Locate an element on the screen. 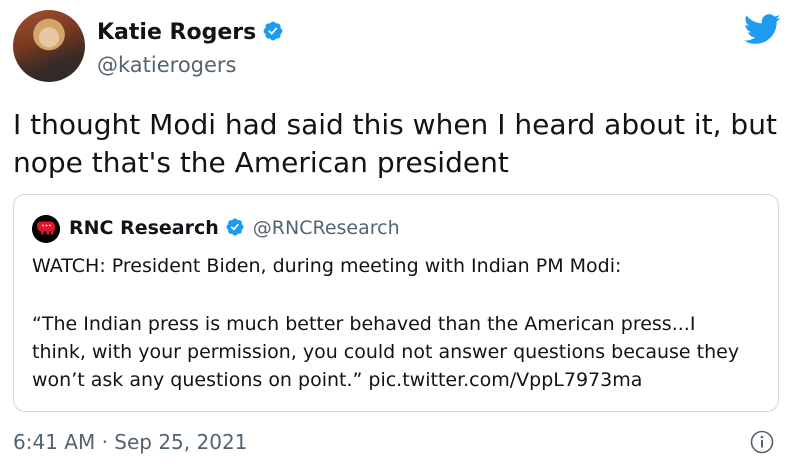  tweet-text-line: nope that's the American president is located at coordinates (261, 162).